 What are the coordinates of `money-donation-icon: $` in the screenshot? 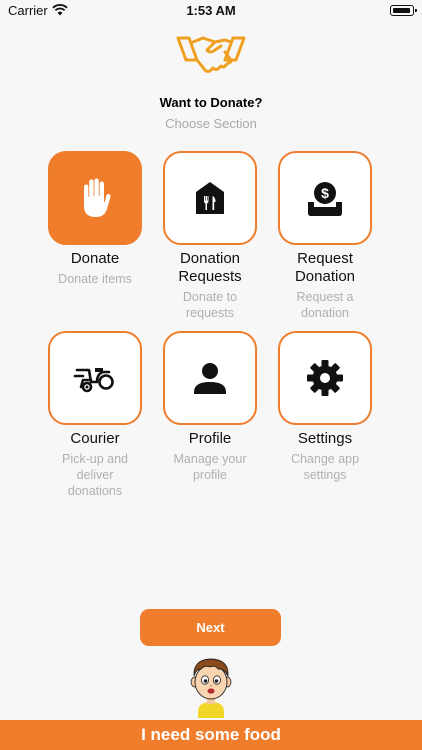 It's located at (325, 199).